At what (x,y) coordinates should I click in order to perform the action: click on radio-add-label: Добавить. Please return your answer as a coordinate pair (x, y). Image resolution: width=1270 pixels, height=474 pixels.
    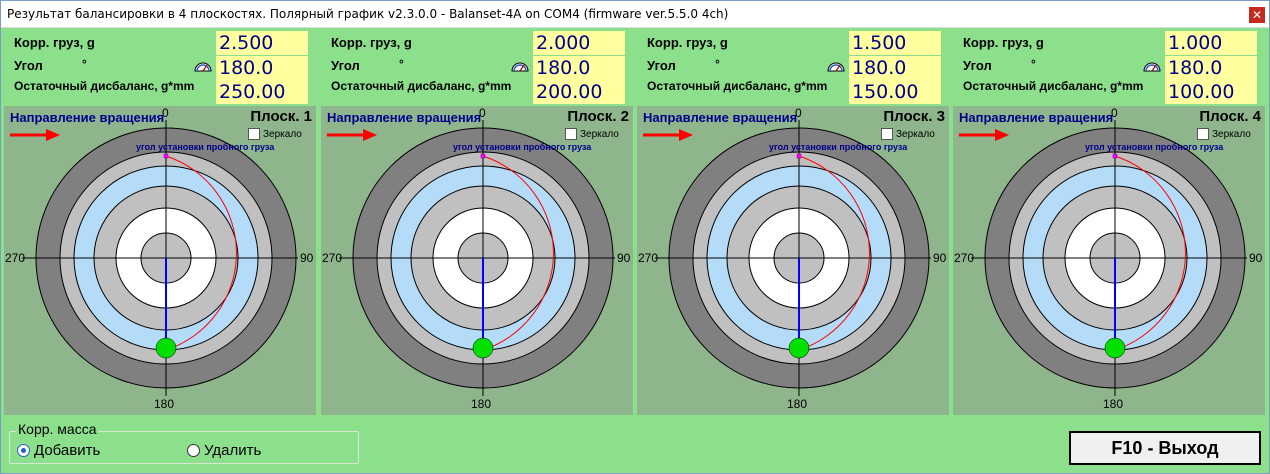
    Looking at the image, I should click on (67, 450).